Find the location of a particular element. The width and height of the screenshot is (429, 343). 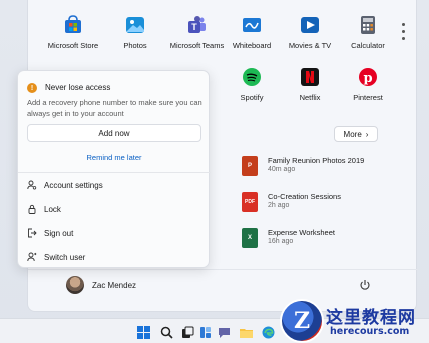

svg-text: p is located at coordinates (367, 78).